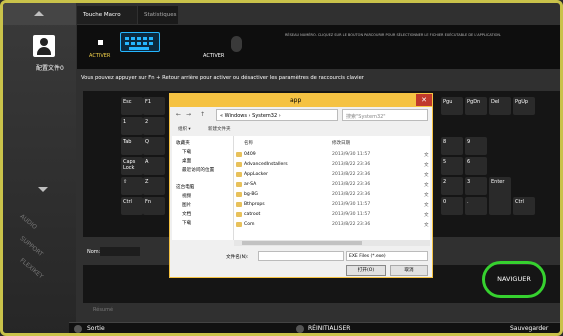 Image resolution: width=563 pixels, height=336 pixels. Describe the element at coordinates (500, 196) in the screenshot. I see `key-enter: Enter` at that location.